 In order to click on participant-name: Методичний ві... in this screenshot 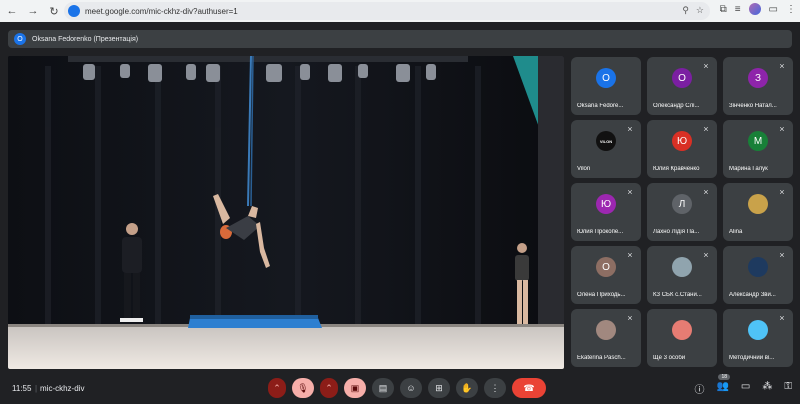, I will do `click(752, 358)`.